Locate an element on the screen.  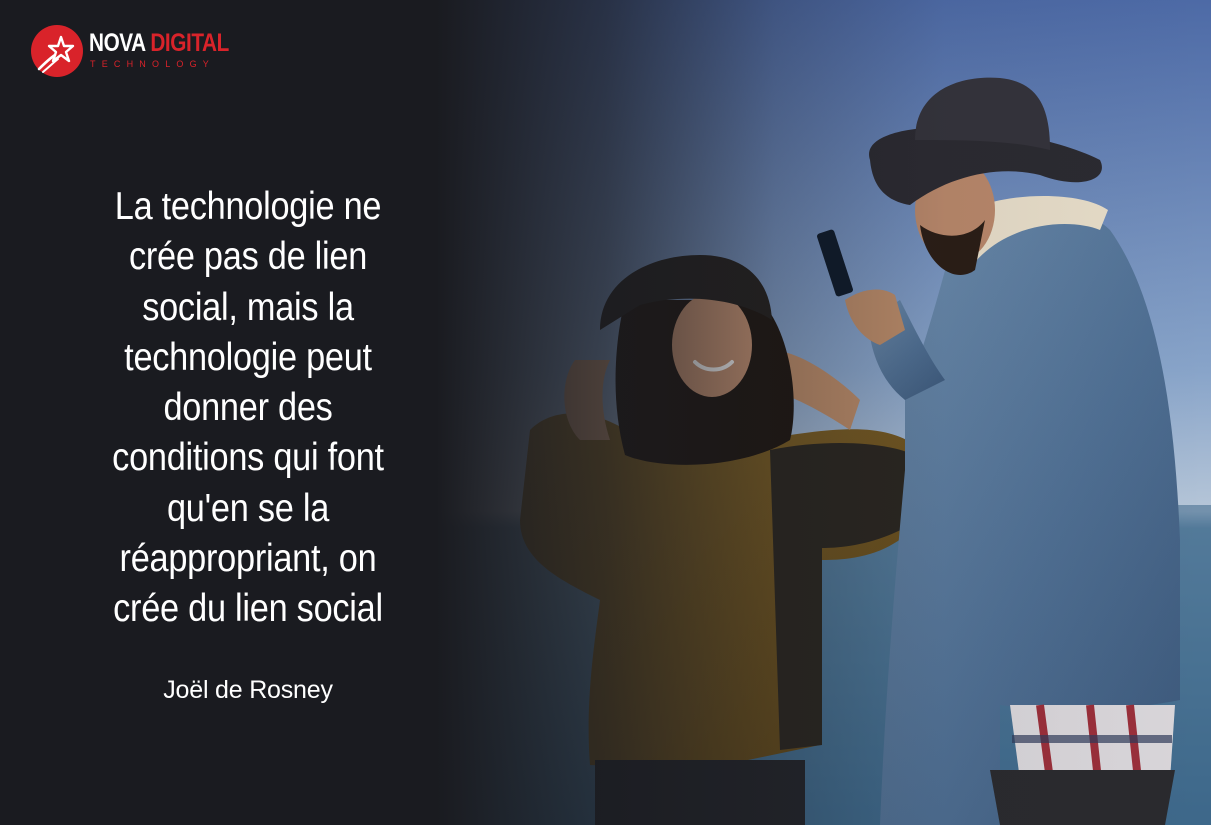
quote-line: social, mais la is located at coordinates (248, 307).